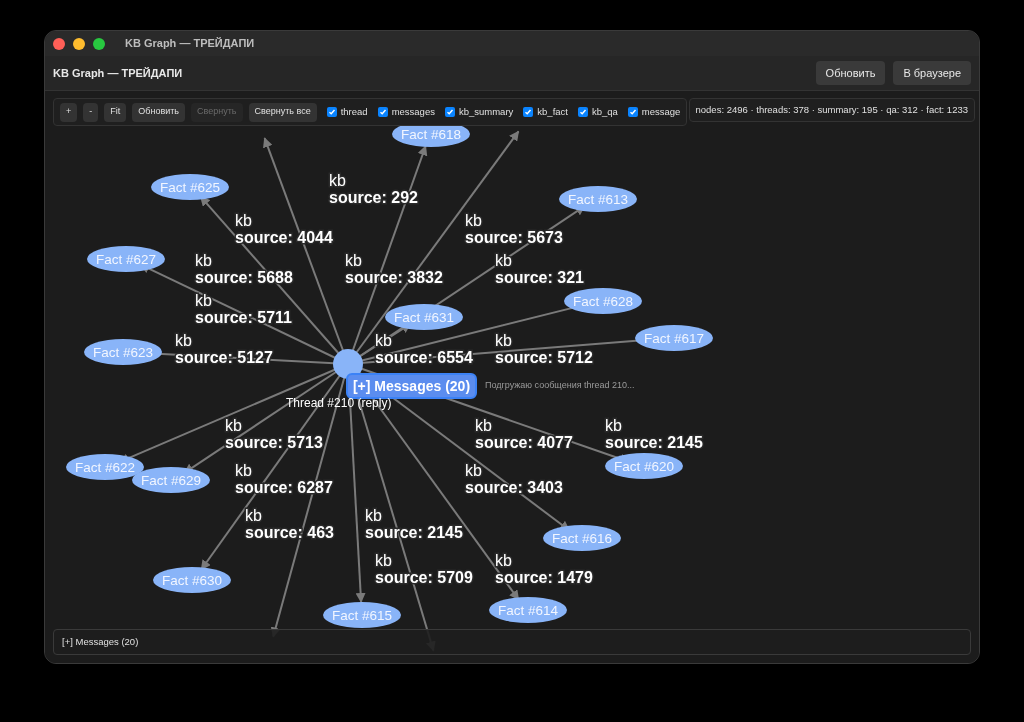 The height and width of the screenshot is (722, 1024). What do you see at coordinates (118, 73) in the screenshot?
I see `page-title: KB Graph — ТРЕЙДАПИ` at bounding box center [118, 73].